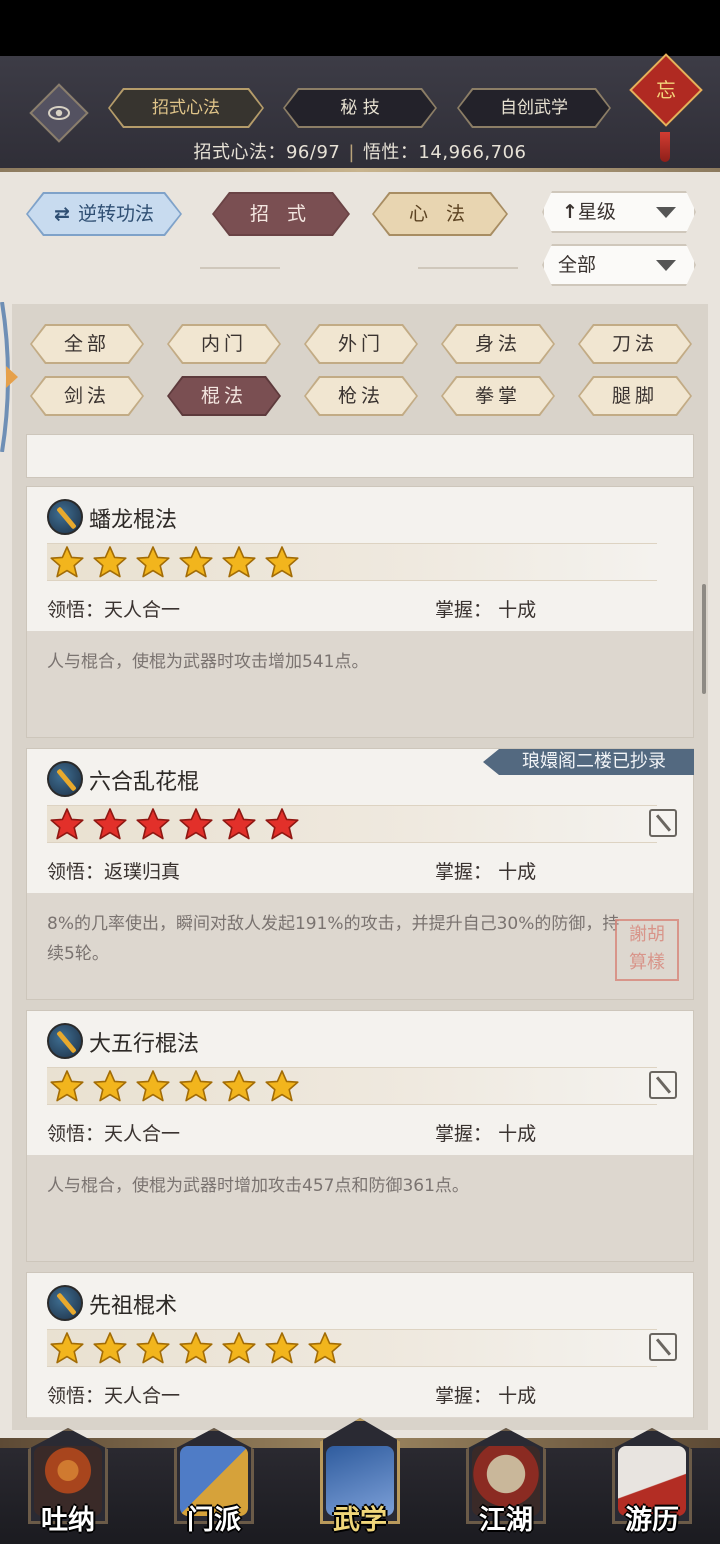 The height and width of the screenshot is (1544, 720). I want to click on nav-label: 门派, so click(214, 1520).